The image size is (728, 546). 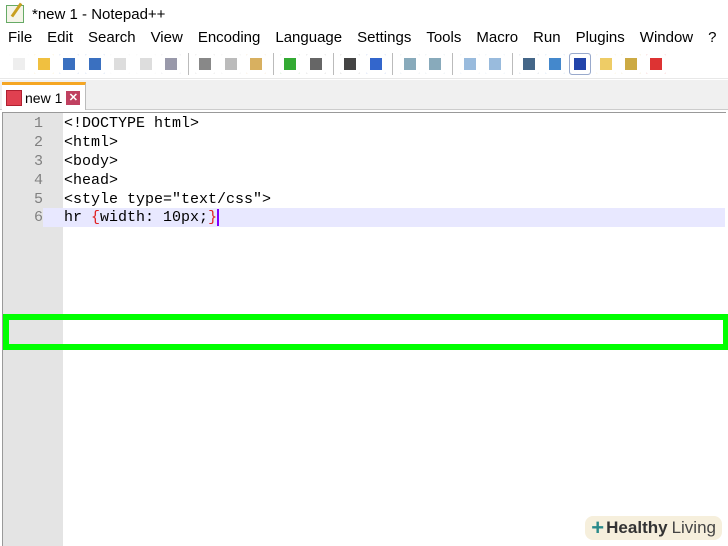 I want to click on line-number: 2, so click(x=38, y=142).